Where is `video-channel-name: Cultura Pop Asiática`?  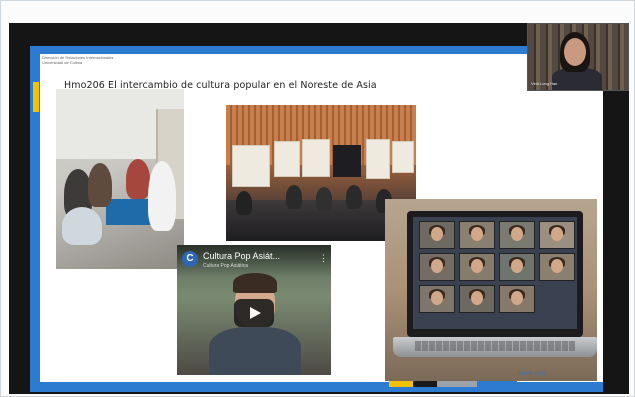 video-channel-name: Cultura Pop Asiática is located at coordinates (226, 266).